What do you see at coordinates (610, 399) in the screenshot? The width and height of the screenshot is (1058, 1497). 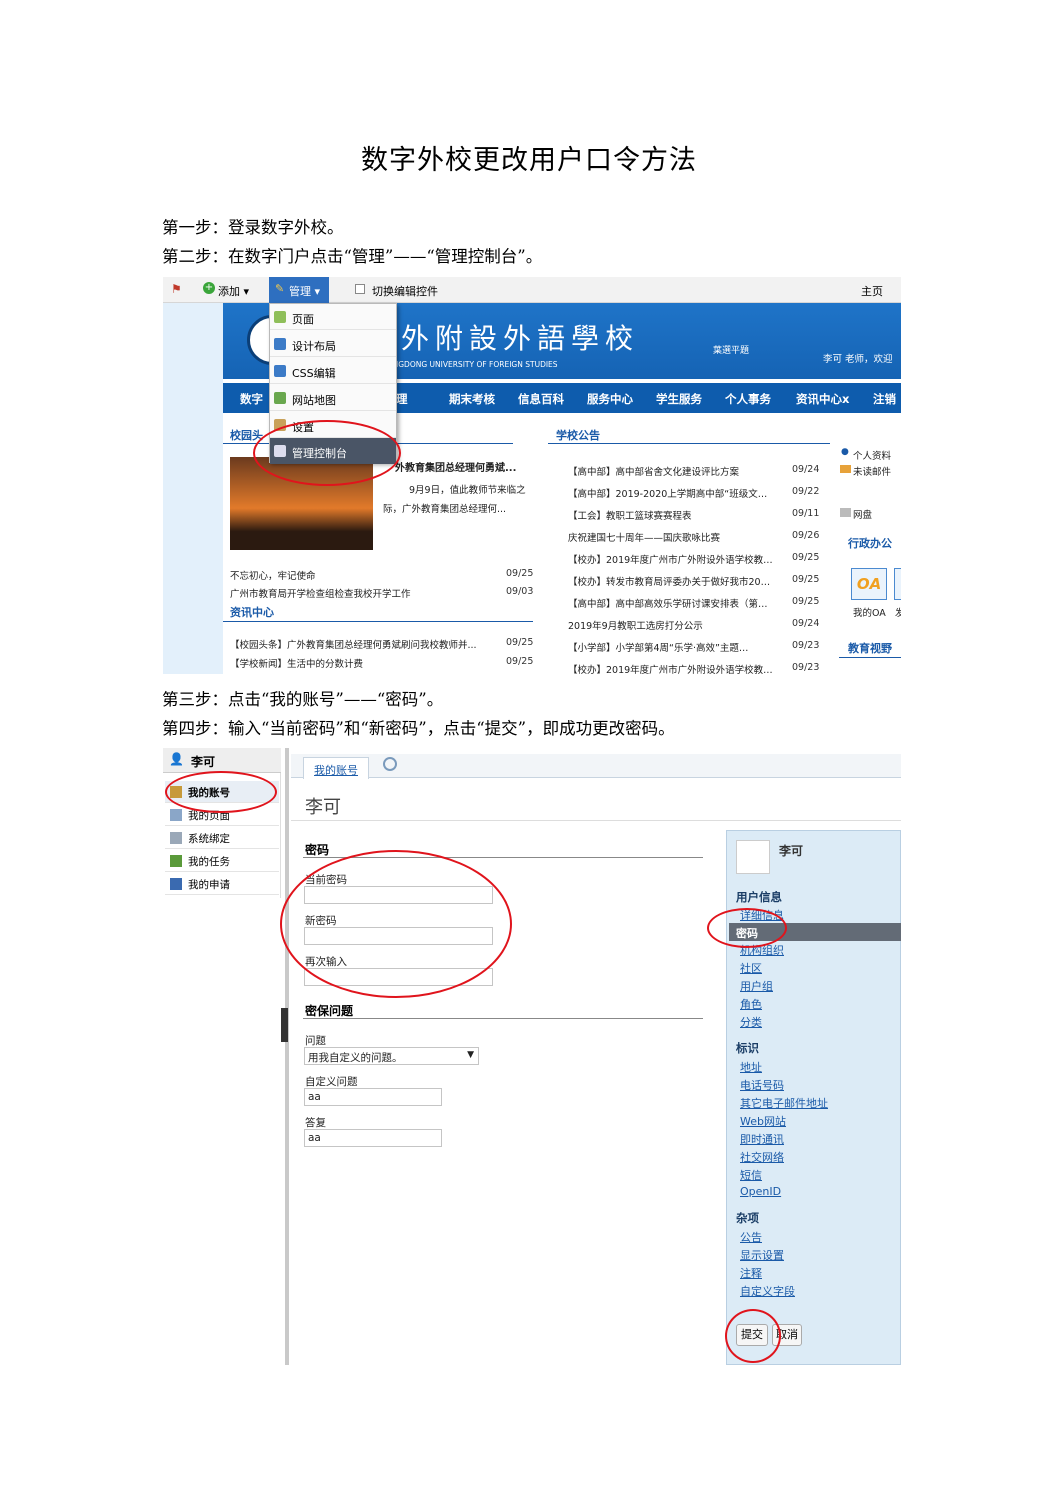 I see `nav-item-service: 服务中心` at bounding box center [610, 399].